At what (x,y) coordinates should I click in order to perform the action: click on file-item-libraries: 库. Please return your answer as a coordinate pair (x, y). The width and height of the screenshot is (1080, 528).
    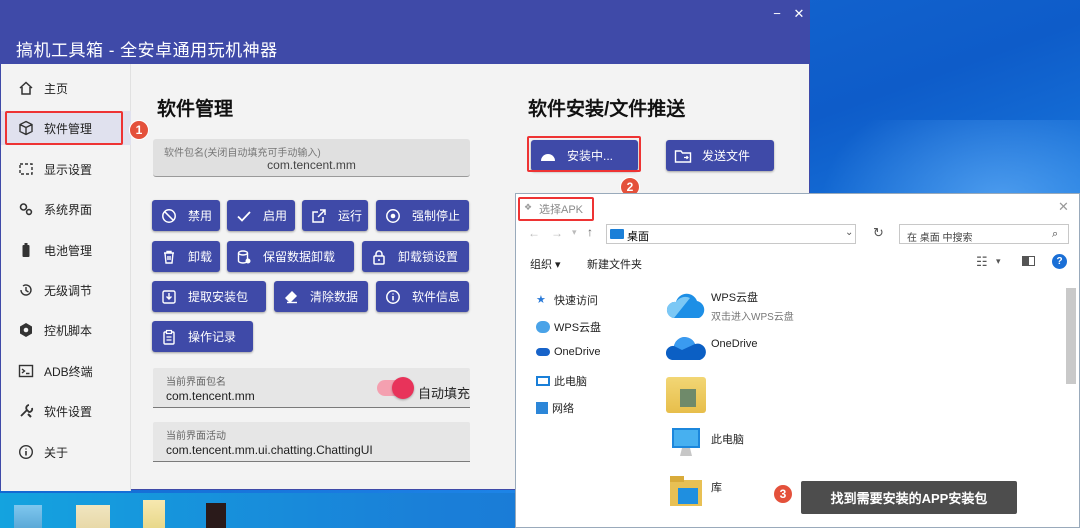
    Looking at the image, I should click on (694, 491).